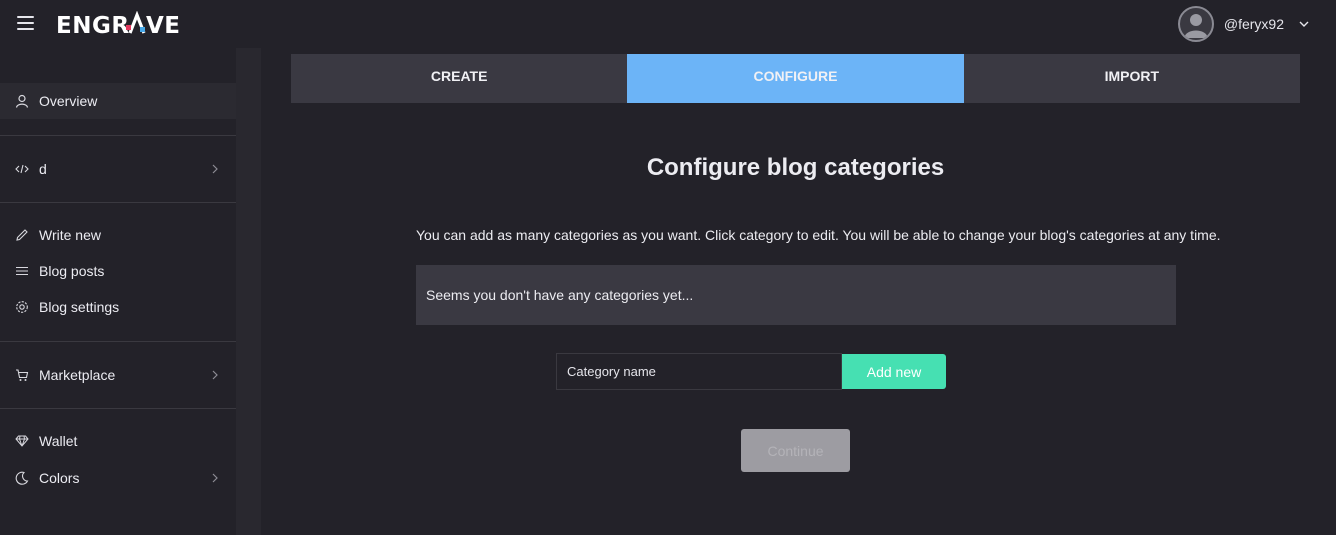 The image size is (1336, 535). I want to click on top-bar: ENGR VE @feryx92, so click(668, 24).